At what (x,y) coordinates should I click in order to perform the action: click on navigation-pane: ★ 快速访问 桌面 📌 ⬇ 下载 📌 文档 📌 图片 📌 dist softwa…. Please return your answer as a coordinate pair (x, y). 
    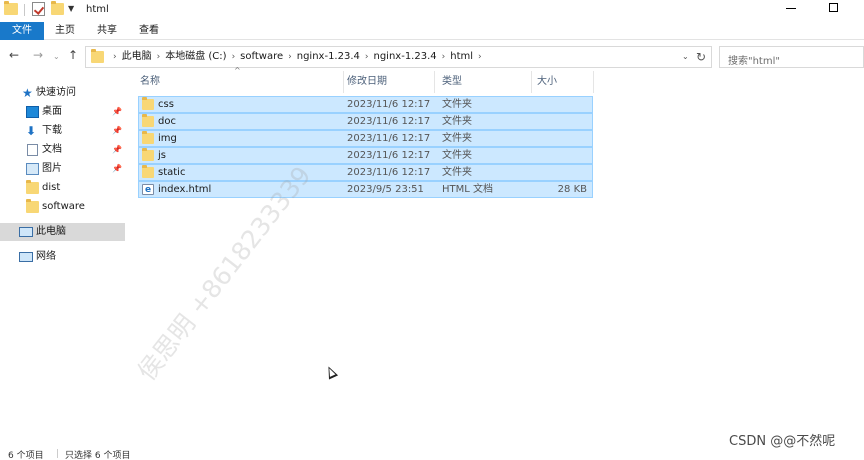
    Looking at the image, I should click on (62, 260).